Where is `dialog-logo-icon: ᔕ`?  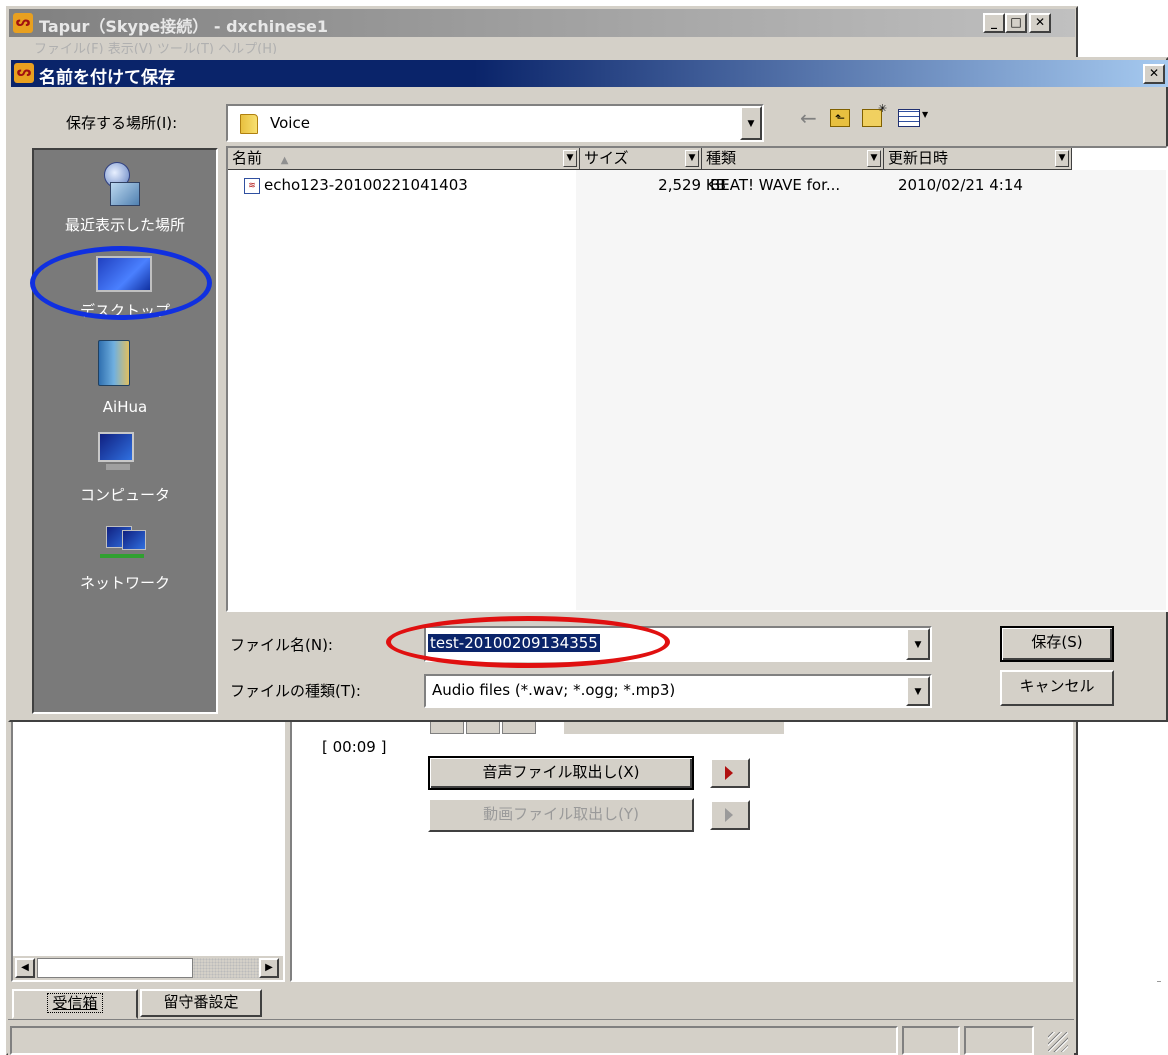
dialog-logo-icon: ᔕ is located at coordinates (24, 73).